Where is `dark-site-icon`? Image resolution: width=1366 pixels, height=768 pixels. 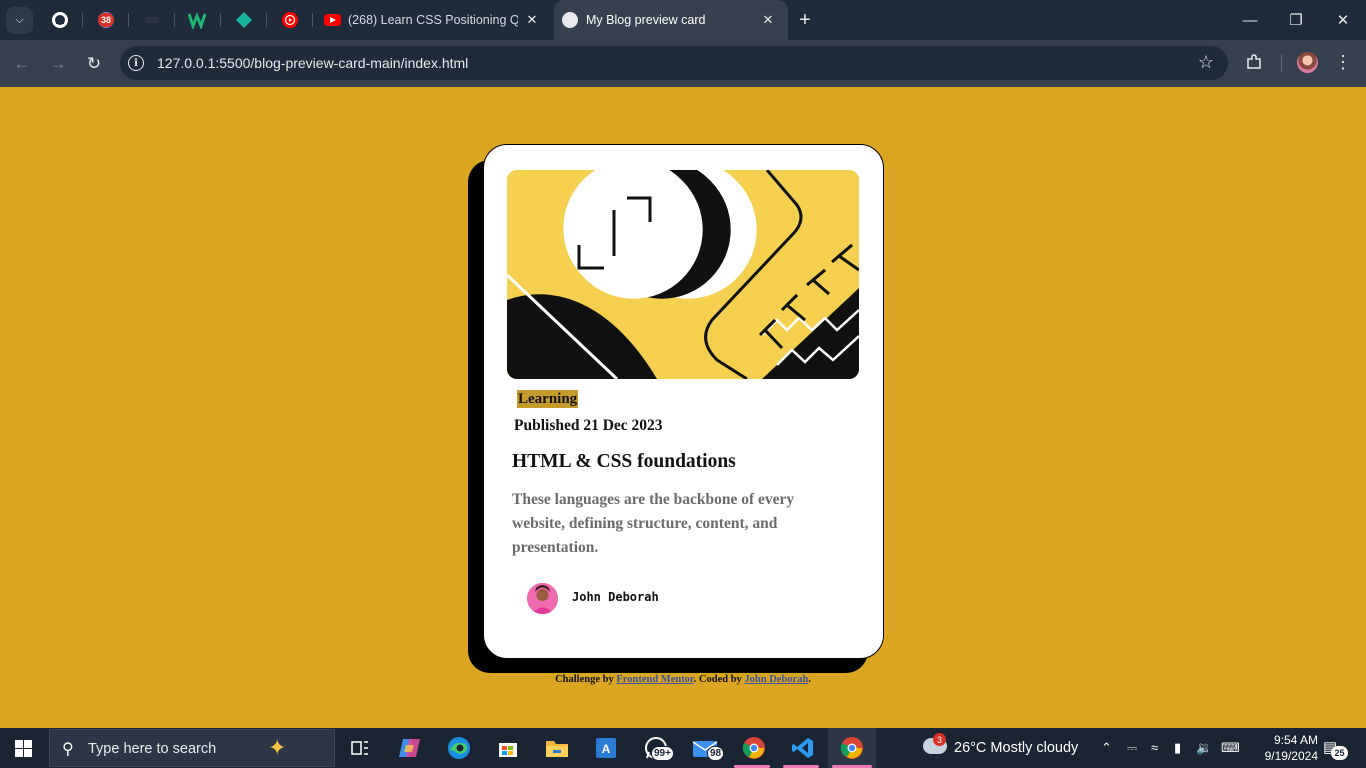
dark-site-icon is located at coordinates (152, 20).